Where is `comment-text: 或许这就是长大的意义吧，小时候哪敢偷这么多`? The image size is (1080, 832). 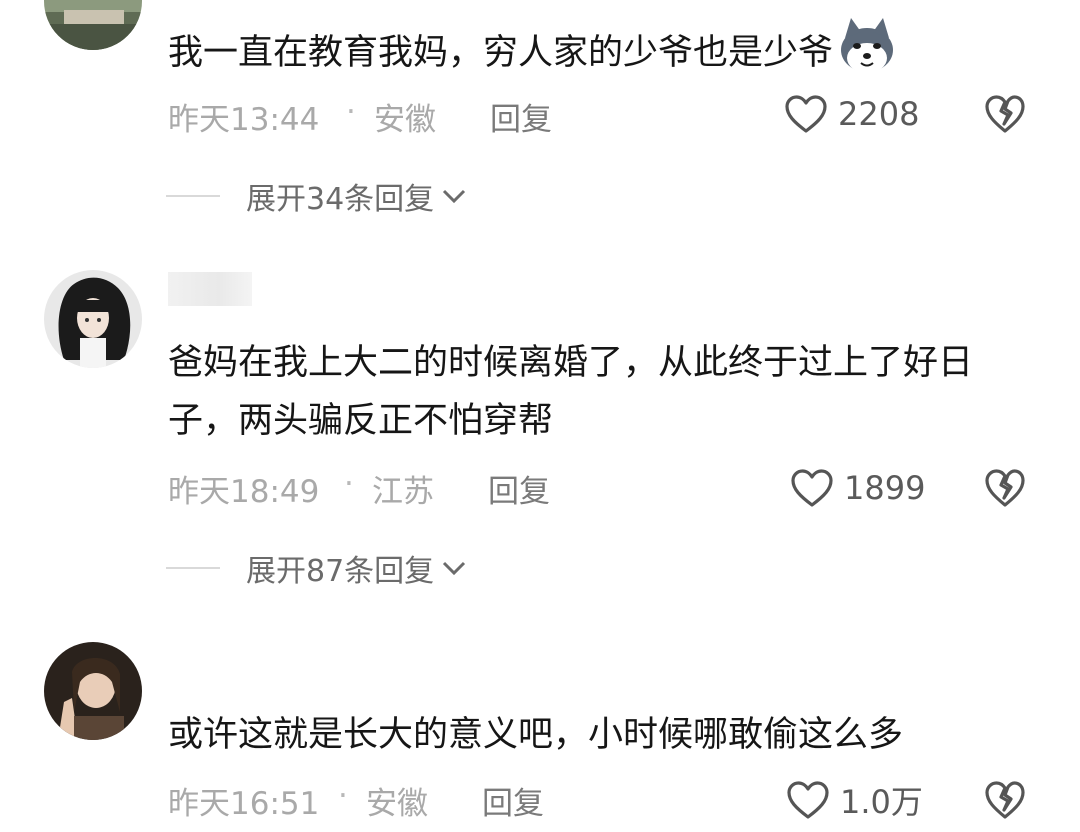
comment-text: 或许这就是长大的意义吧，小时候哪敢偷这么多 is located at coordinates (536, 735).